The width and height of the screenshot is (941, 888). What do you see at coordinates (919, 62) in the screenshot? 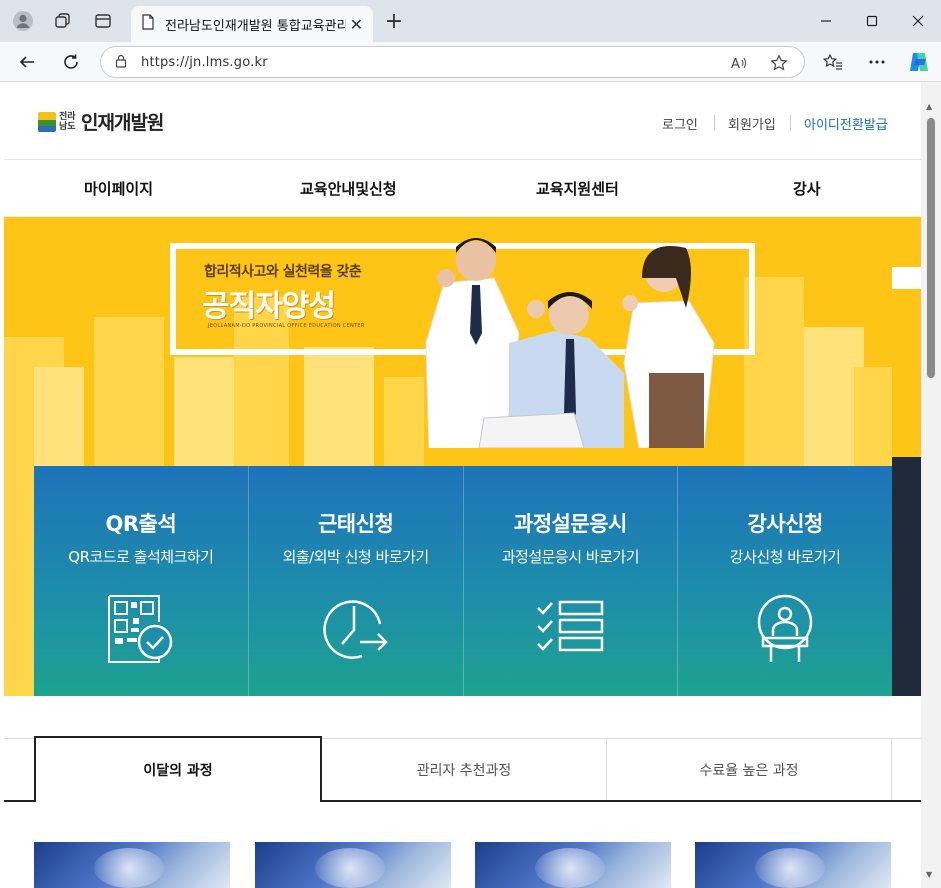
I see `copilot-icon` at bounding box center [919, 62].